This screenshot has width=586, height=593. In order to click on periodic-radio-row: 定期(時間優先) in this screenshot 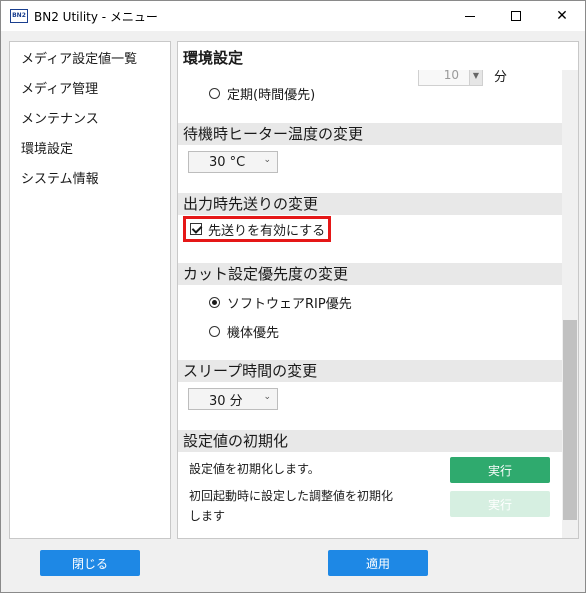, I will do `click(262, 93)`.